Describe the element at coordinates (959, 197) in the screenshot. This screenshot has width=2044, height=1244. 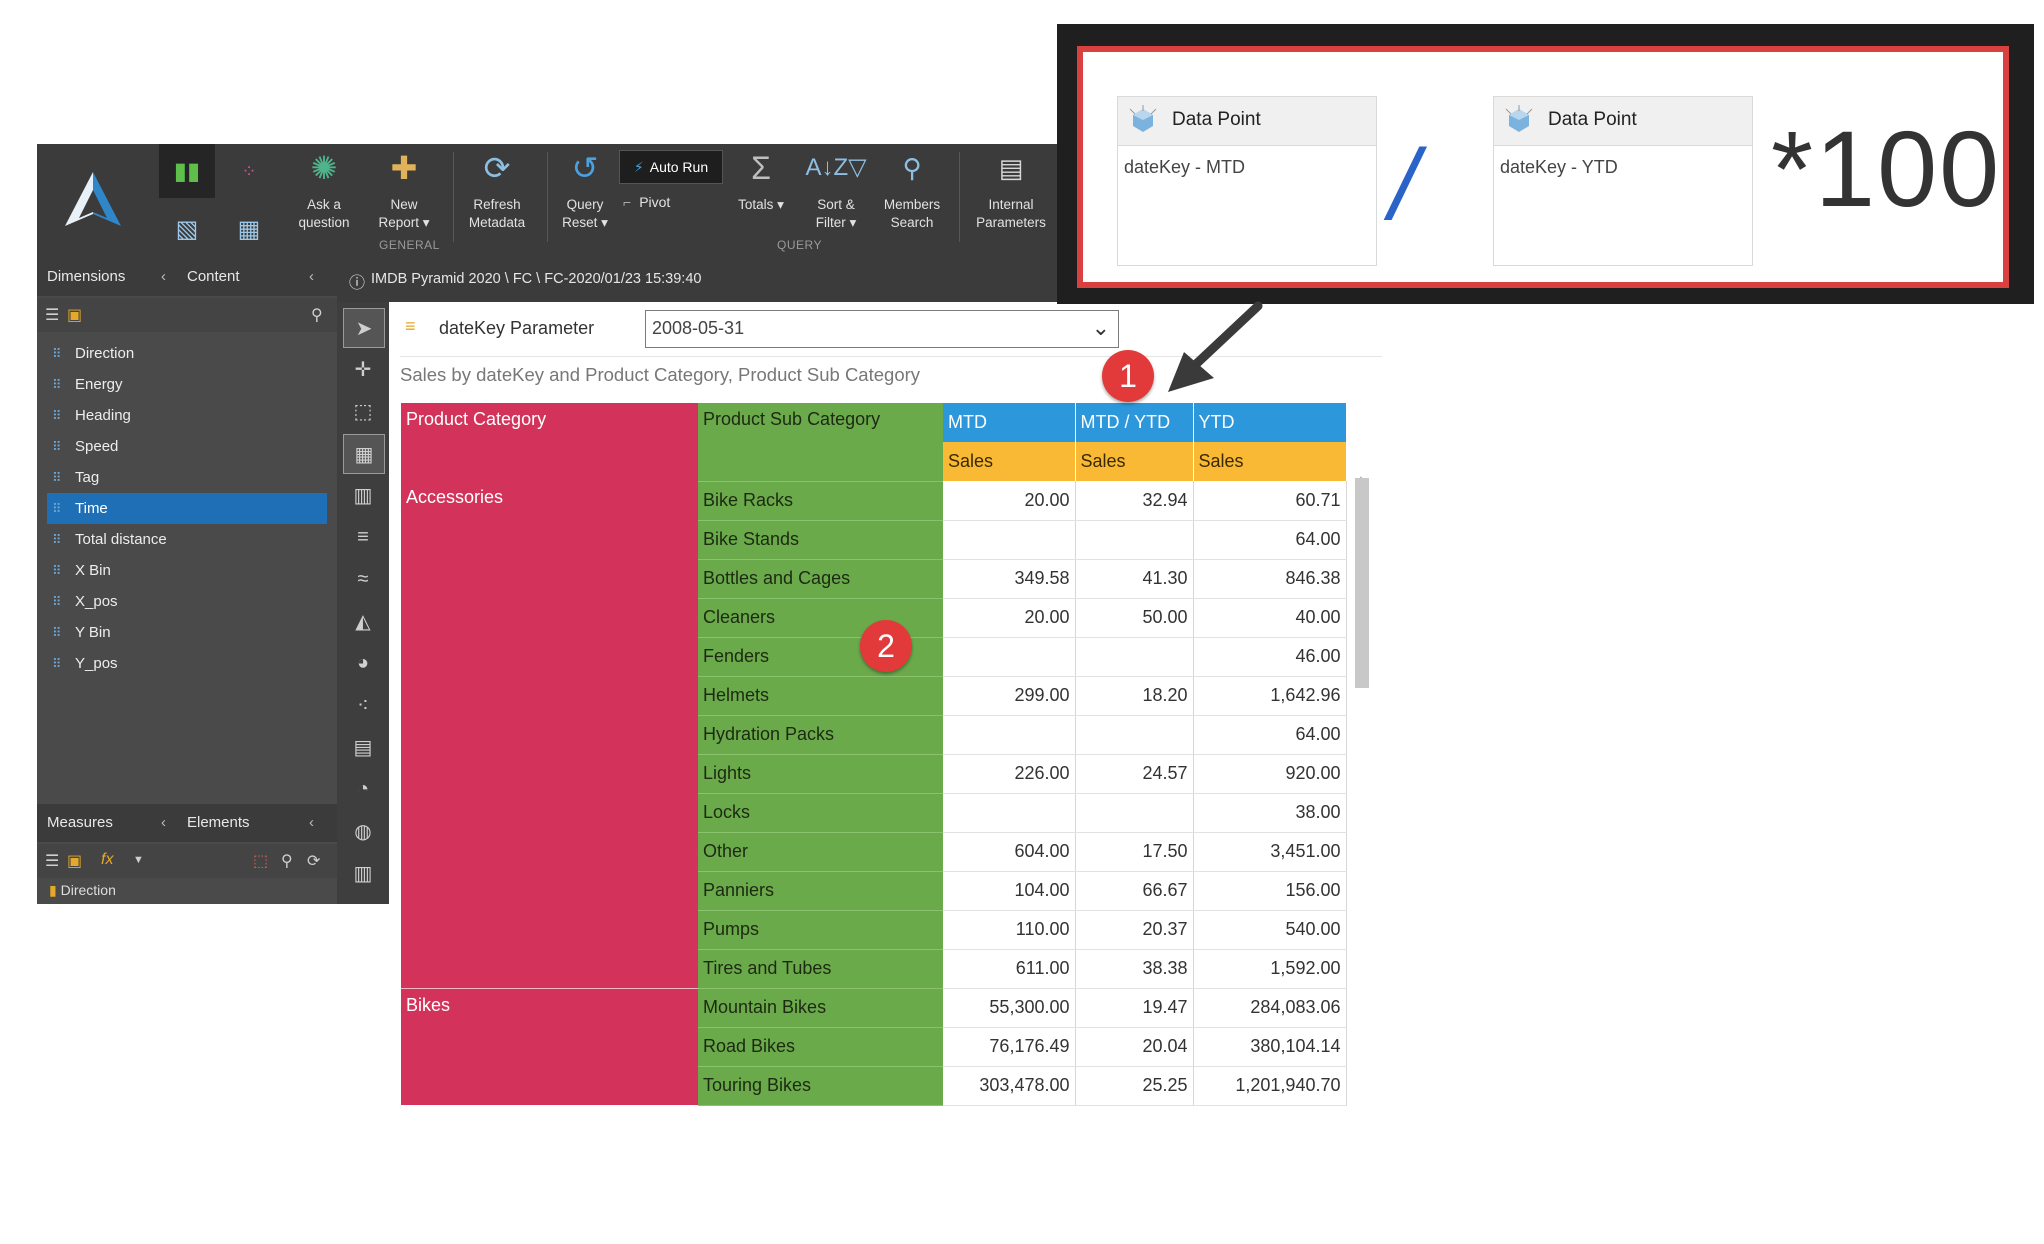
I see `ribbon-separator` at that location.